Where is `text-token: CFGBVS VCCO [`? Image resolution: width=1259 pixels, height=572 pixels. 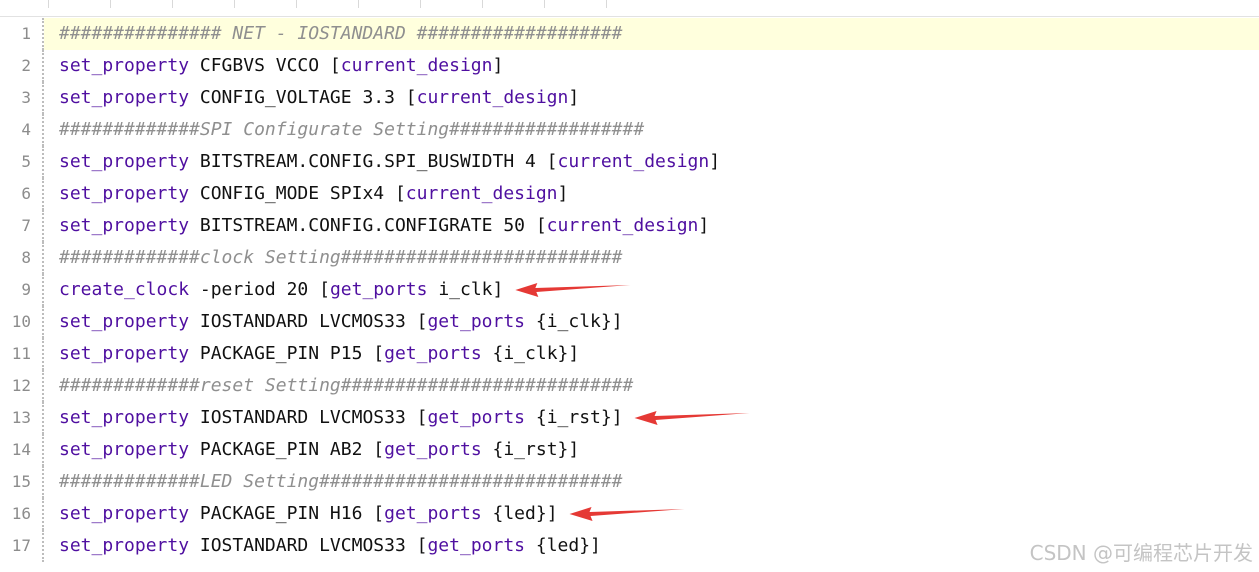
text-token: CFGBVS VCCO [ is located at coordinates (265, 65).